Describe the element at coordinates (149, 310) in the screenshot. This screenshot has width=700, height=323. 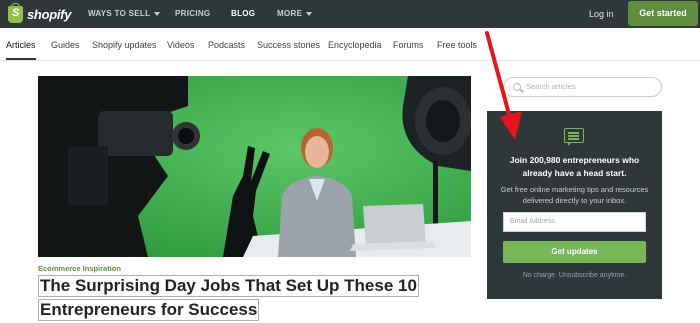
I see `article-title-line-2: Entrepreneurs for Success` at that location.